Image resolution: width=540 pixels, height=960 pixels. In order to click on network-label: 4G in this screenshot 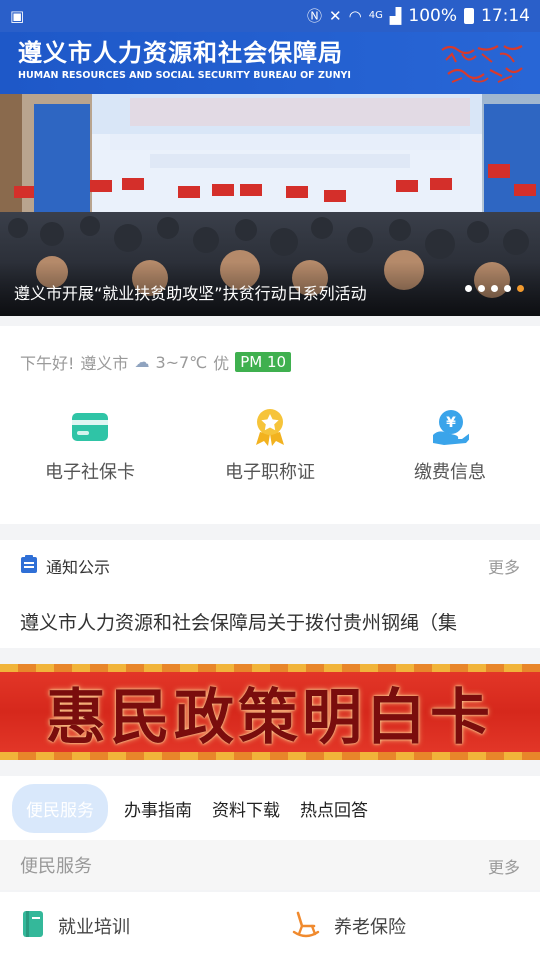, I will do `click(375, 15)`.